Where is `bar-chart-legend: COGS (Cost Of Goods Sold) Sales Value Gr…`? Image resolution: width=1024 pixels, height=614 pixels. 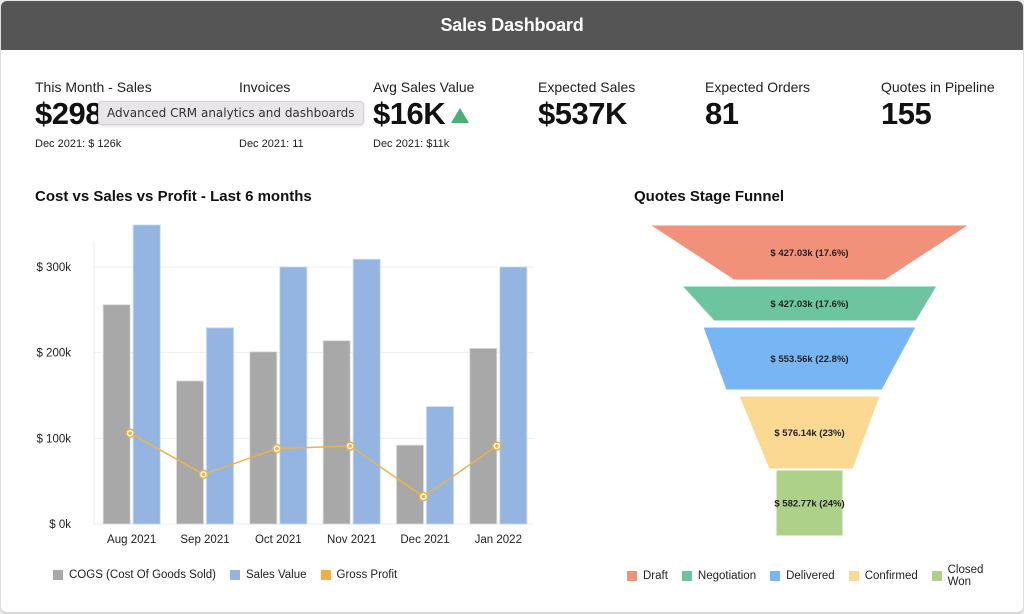
bar-chart-legend: COGS (Cost Of Goods Sold) Sales Value Gr… is located at coordinates (232, 575).